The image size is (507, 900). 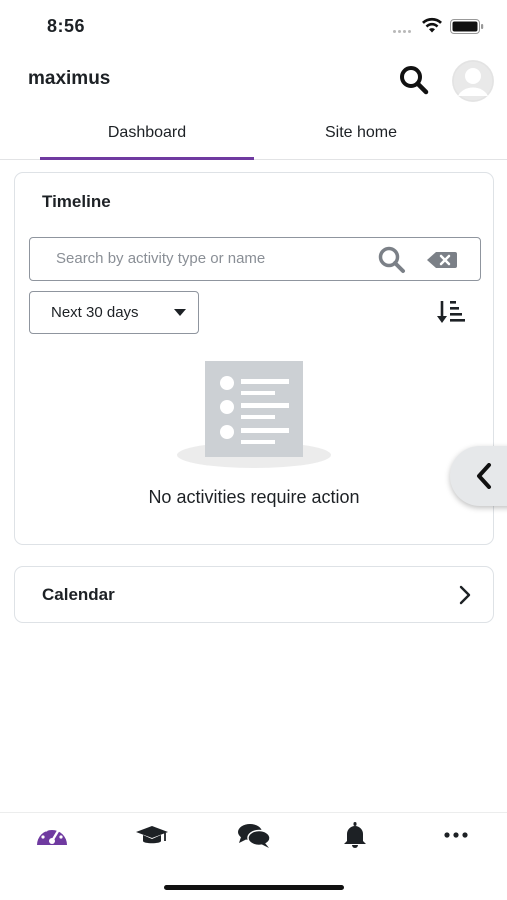 I want to click on search-placeholder: Search by activity type or name, so click(x=161, y=258).